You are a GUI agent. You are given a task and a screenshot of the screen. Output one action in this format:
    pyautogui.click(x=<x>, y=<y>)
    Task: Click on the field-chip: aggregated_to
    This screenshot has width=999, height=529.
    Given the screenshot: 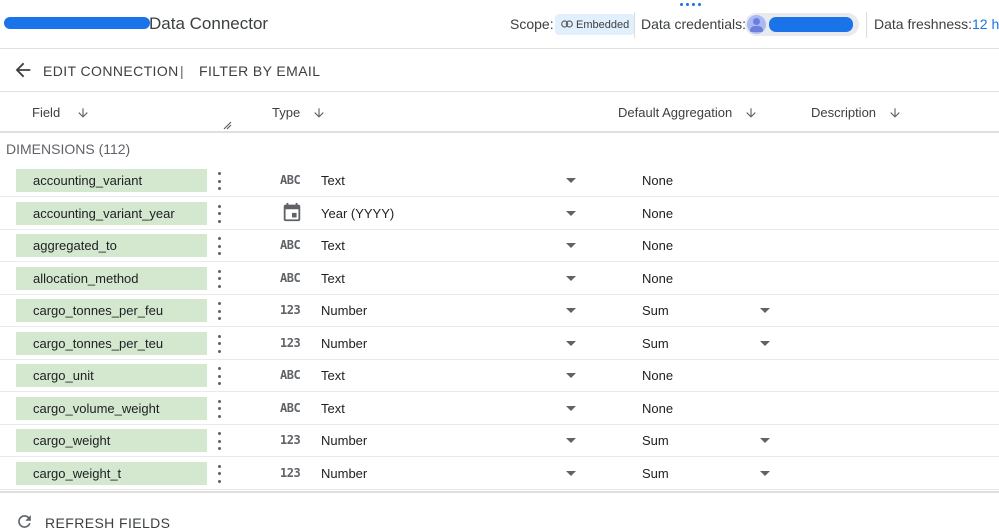 What is the action you would take?
    pyautogui.click(x=111, y=245)
    